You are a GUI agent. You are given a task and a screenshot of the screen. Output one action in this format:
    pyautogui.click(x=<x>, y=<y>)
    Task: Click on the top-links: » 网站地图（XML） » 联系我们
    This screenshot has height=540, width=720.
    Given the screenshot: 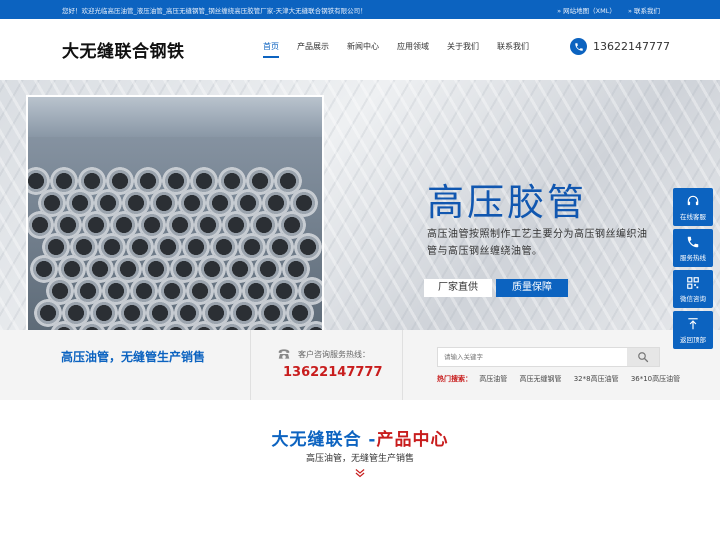 What is the action you would take?
    pyautogui.click(x=603, y=10)
    